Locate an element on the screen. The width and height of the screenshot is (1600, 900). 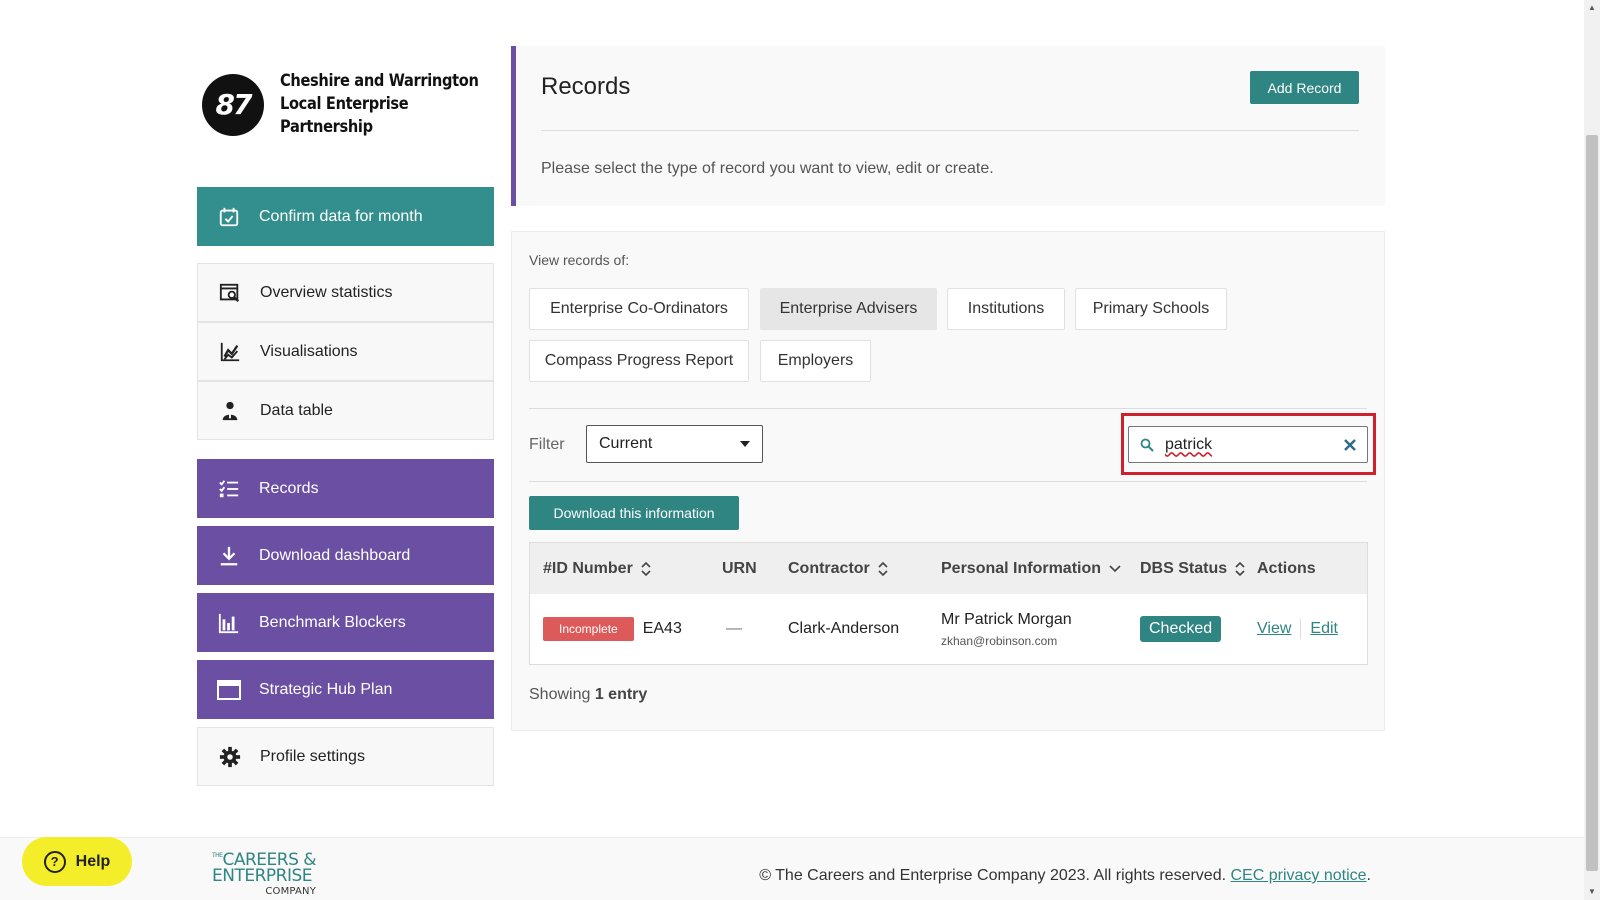
scroll-down-arrow-icon: ▼ is located at coordinates (1592, 892).